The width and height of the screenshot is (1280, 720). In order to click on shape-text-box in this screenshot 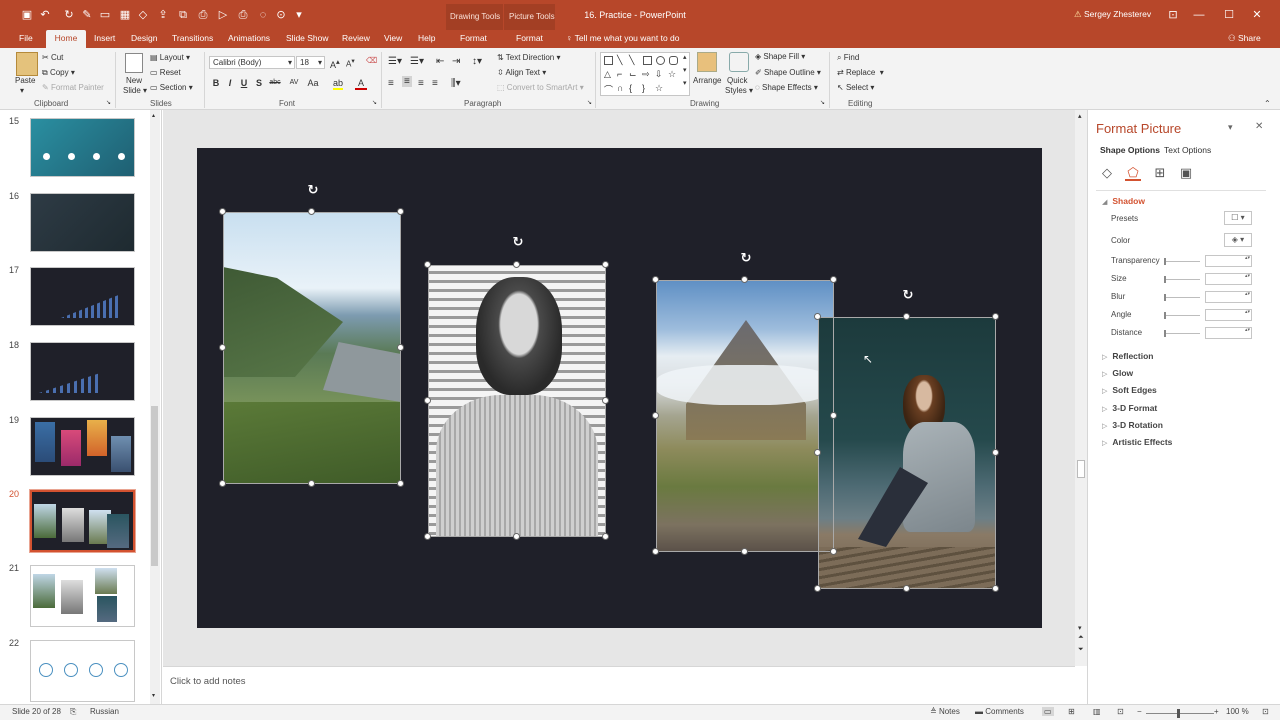, I will do `click(608, 60)`.